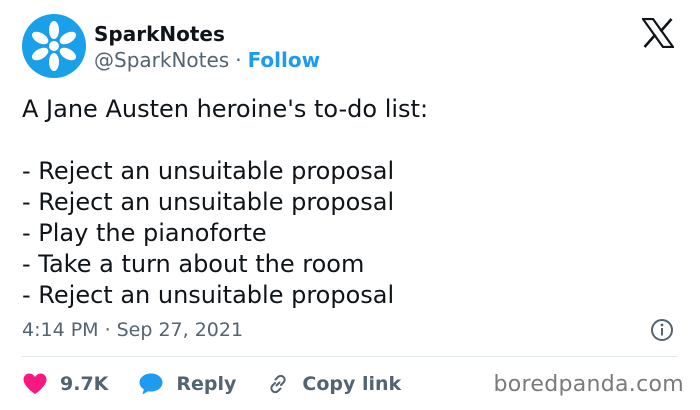 The width and height of the screenshot is (700, 410). What do you see at coordinates (144, 233) in the screenshot?
I see `todo-item: - Play the pianoforte` at bounding box center [144, 233].